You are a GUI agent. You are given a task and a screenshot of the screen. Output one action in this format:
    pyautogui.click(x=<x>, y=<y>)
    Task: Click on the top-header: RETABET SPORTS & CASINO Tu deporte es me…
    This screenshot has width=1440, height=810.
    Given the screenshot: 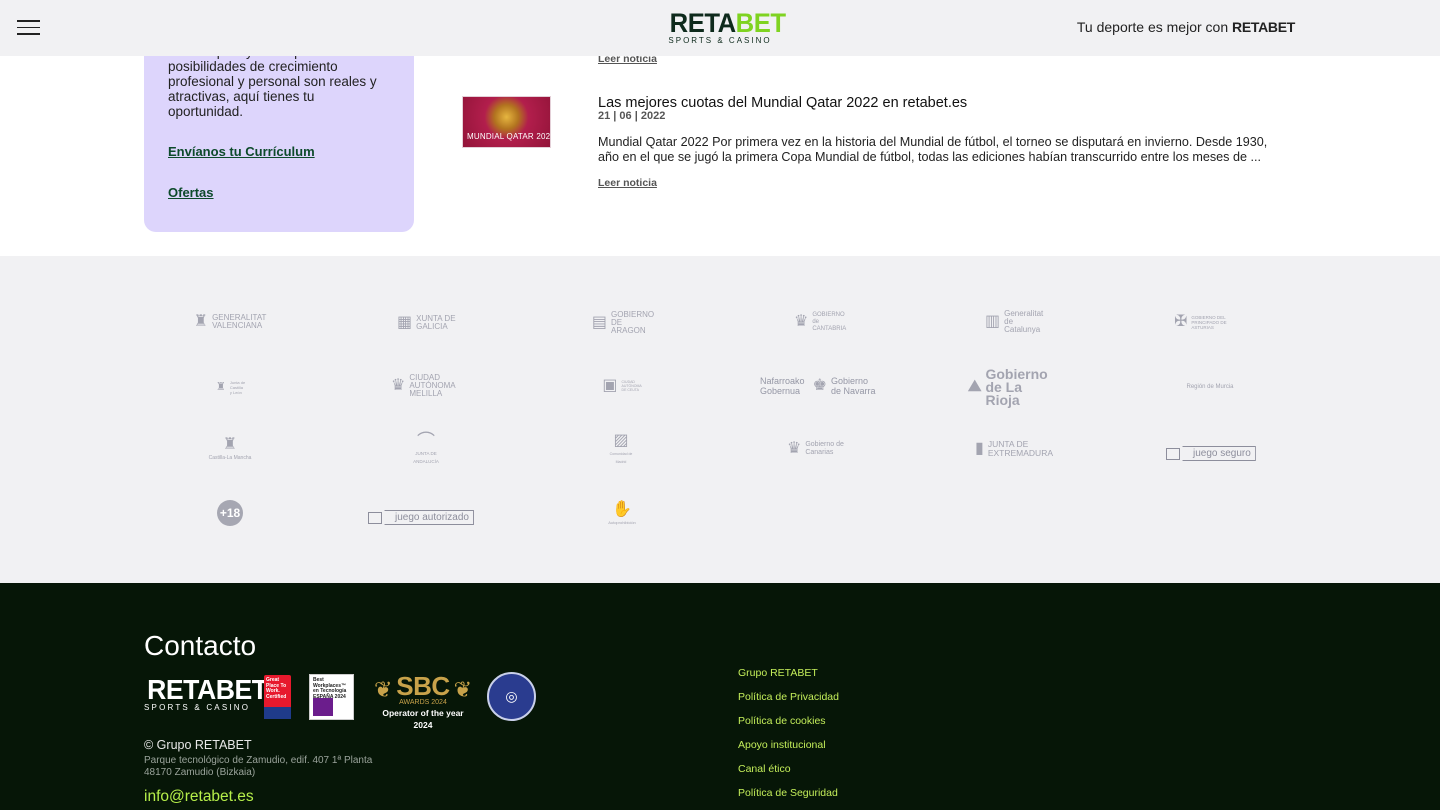 What is the action you would take?
    pyautogui.click(x=720, y=28)
    